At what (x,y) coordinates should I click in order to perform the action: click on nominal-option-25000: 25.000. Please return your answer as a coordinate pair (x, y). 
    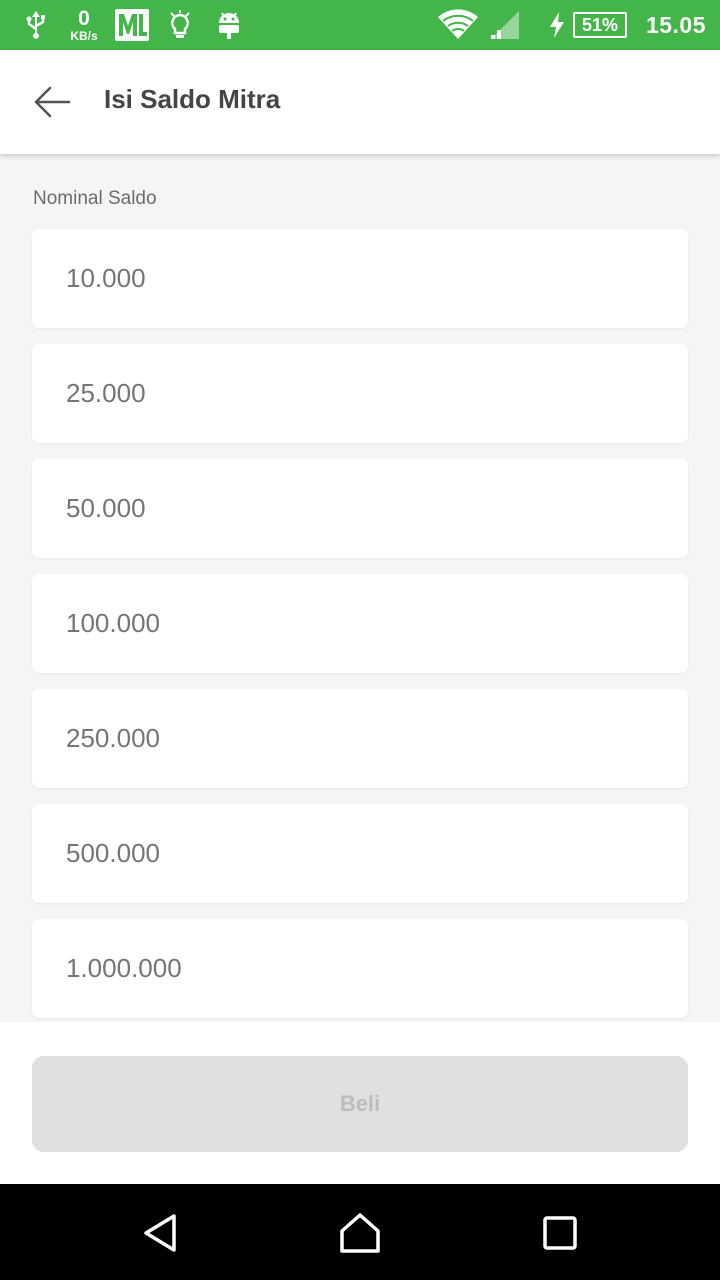
    Looking at the image, I should click on (360, 393).